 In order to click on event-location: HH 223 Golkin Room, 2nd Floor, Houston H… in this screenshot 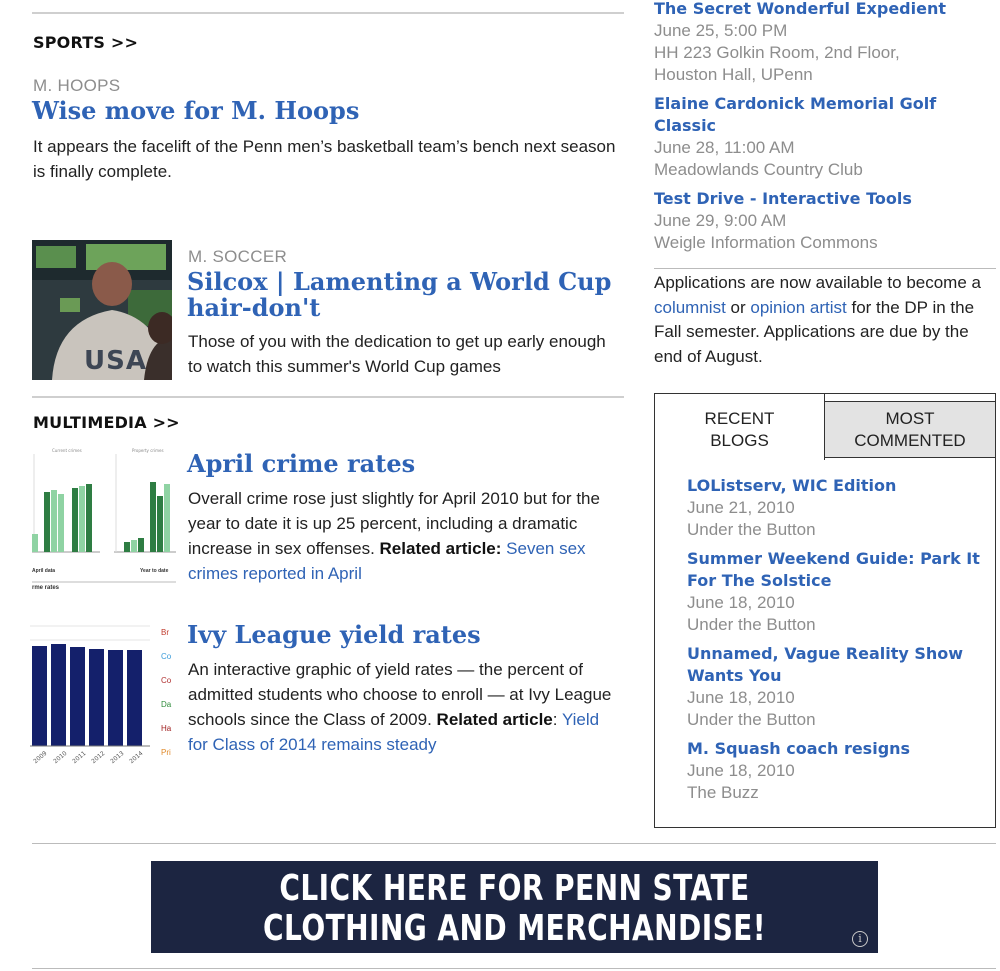, I will do `click(777, 63)`.